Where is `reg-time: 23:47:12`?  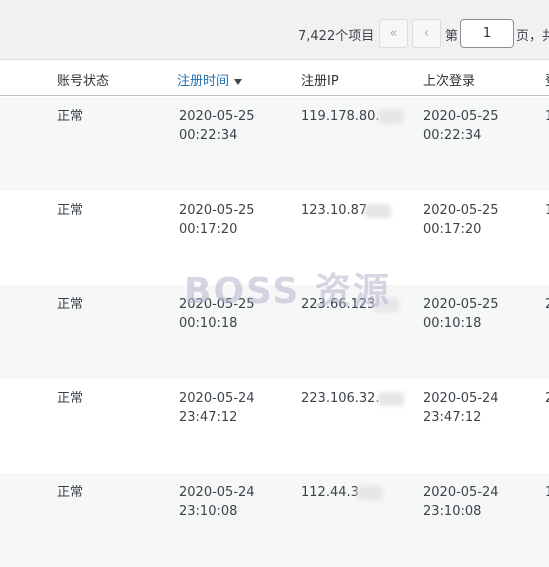 reg-time: 23:47:12 is located at coordinates (208, 417).